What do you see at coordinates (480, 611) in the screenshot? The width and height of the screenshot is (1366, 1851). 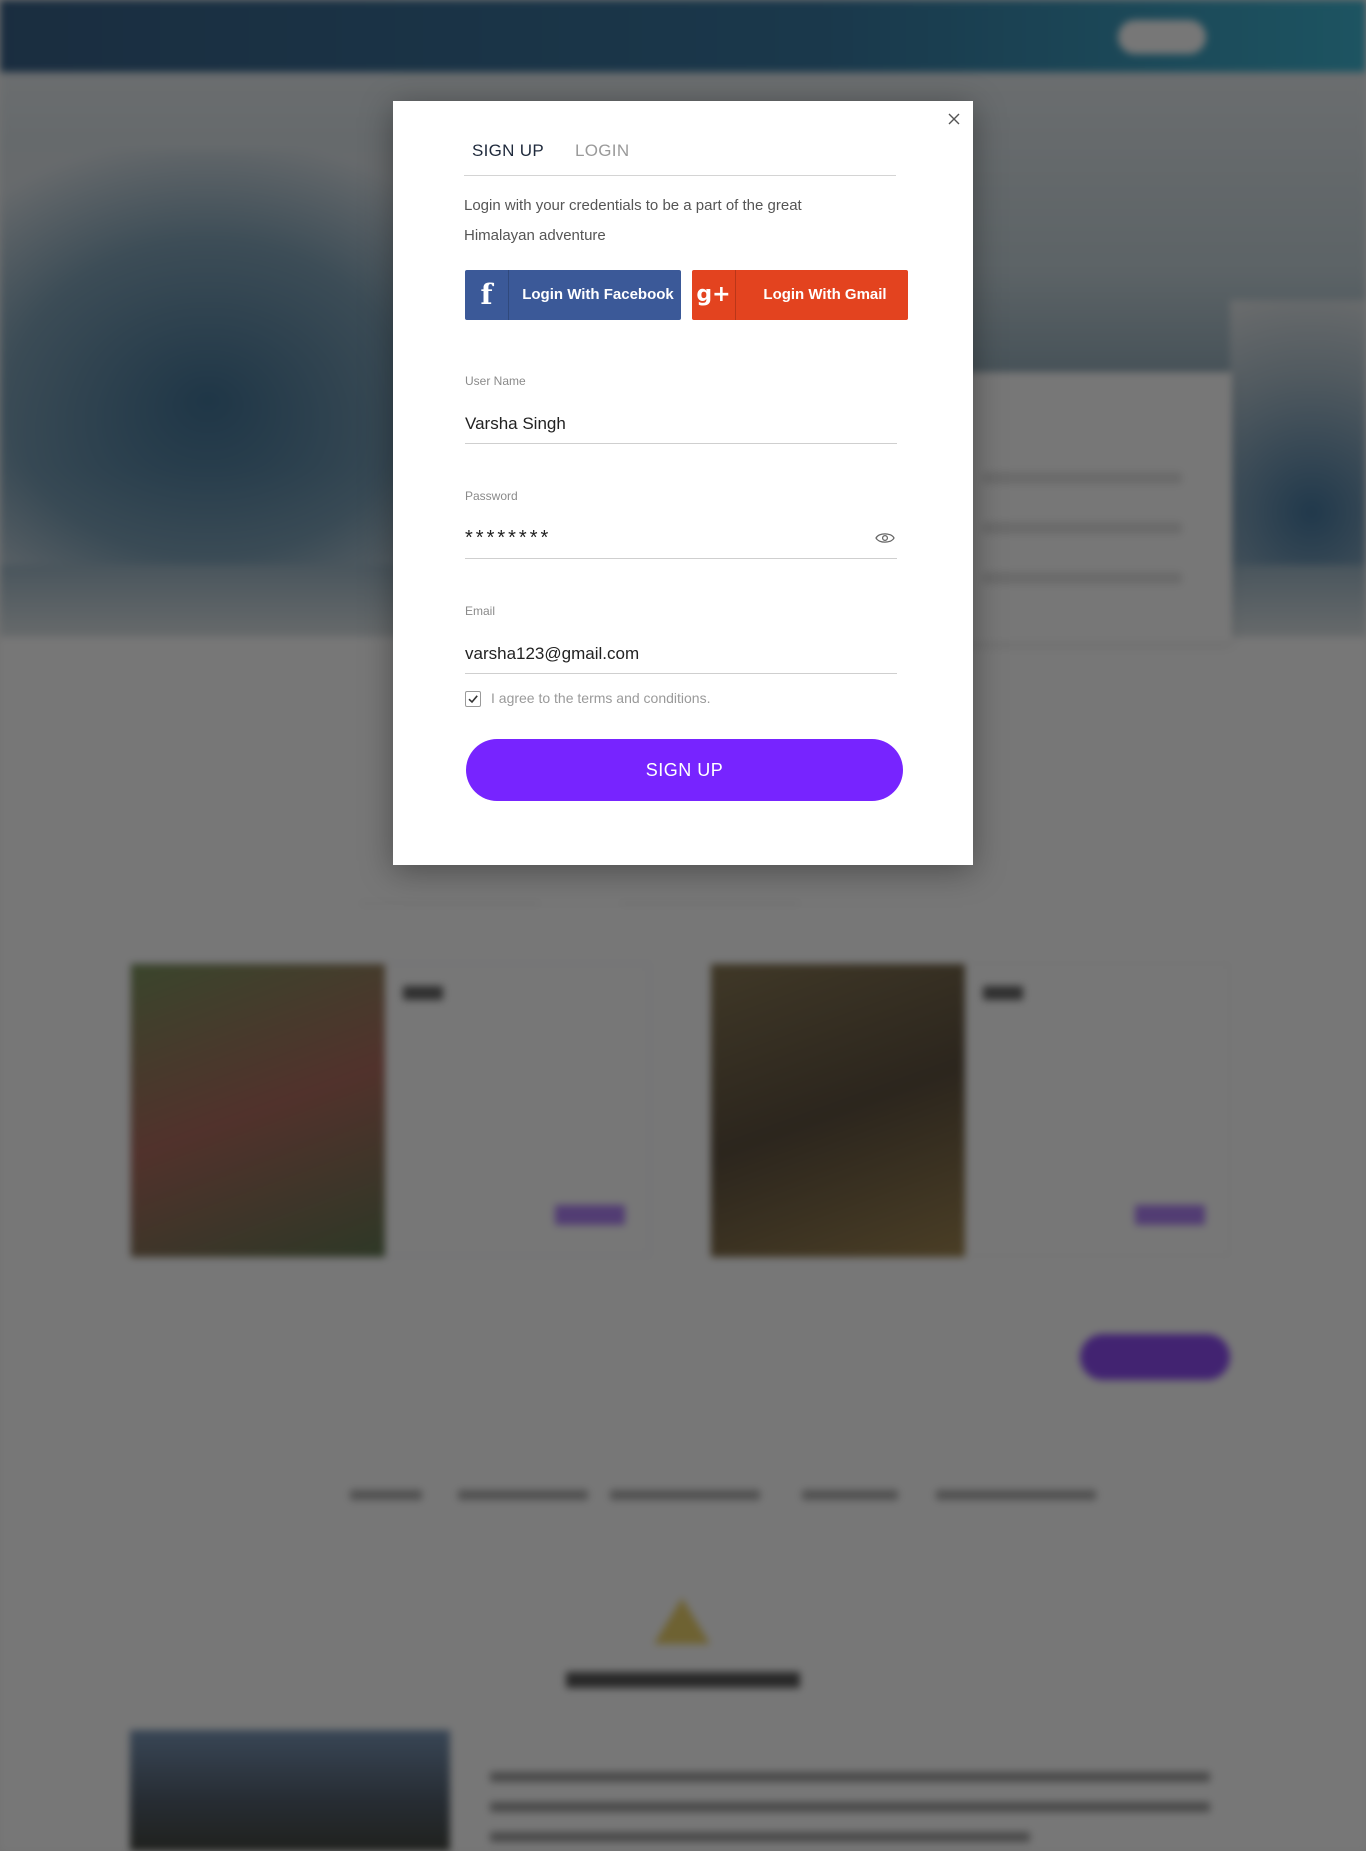 I see `email-label: Email` at bounding box center [480, 611].